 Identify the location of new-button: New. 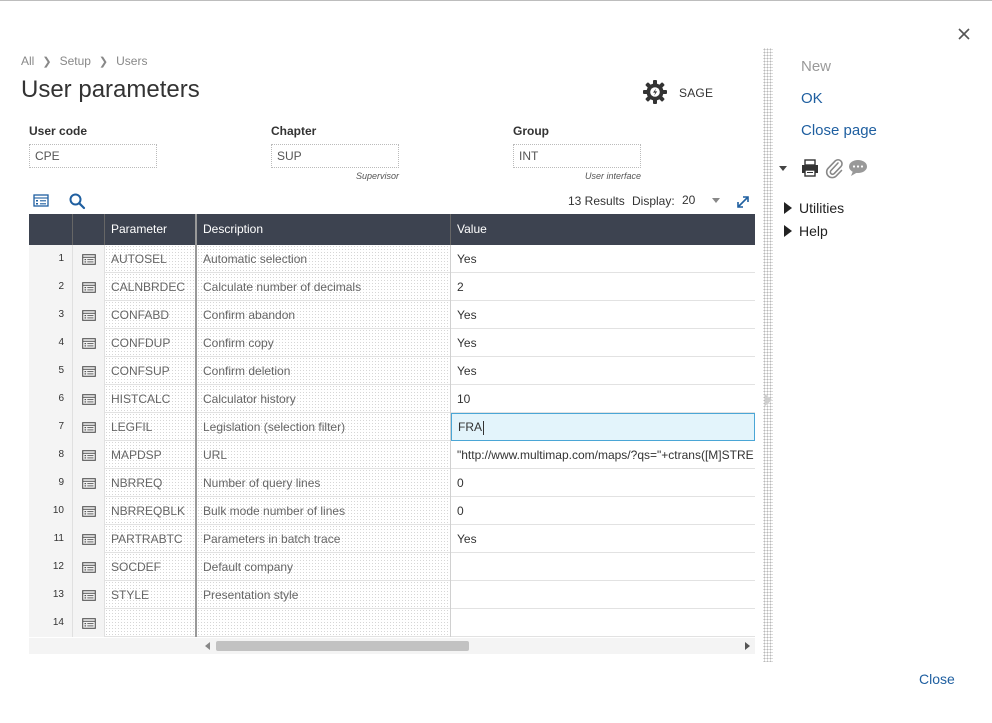
(816, 66).